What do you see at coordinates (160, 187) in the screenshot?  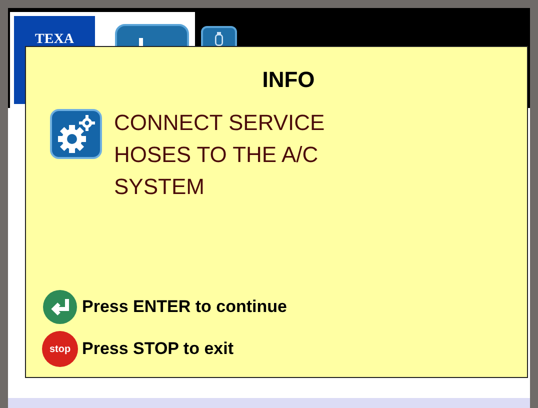 I see `message-line: SYSTEM` at bounding box center [160, 187].